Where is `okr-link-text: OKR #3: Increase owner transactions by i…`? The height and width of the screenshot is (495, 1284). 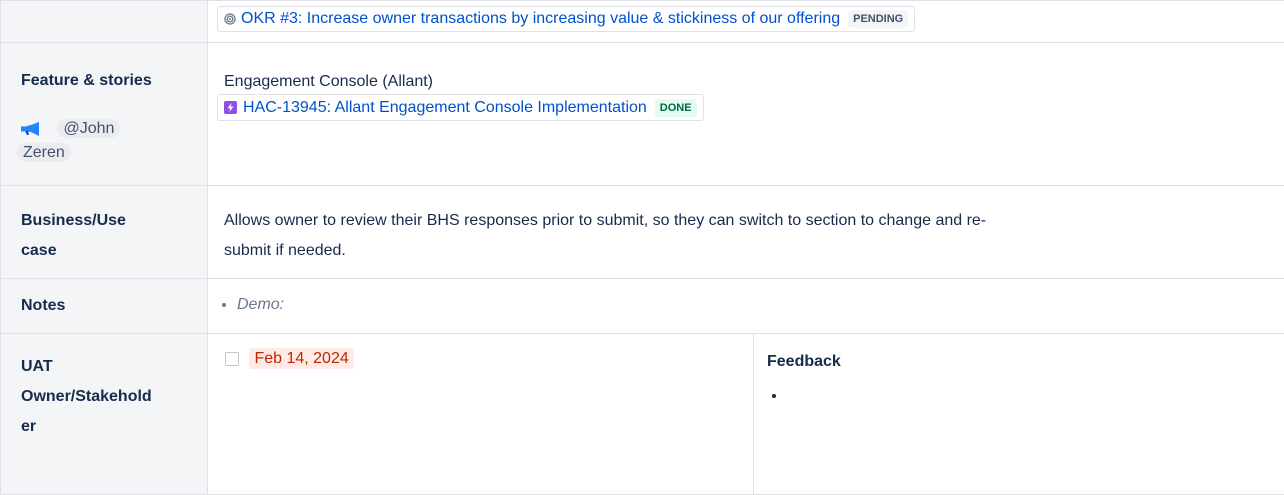
okr-link-text: OKR #3: Increase owner transactions by i… is located at coordinates (540, 19).